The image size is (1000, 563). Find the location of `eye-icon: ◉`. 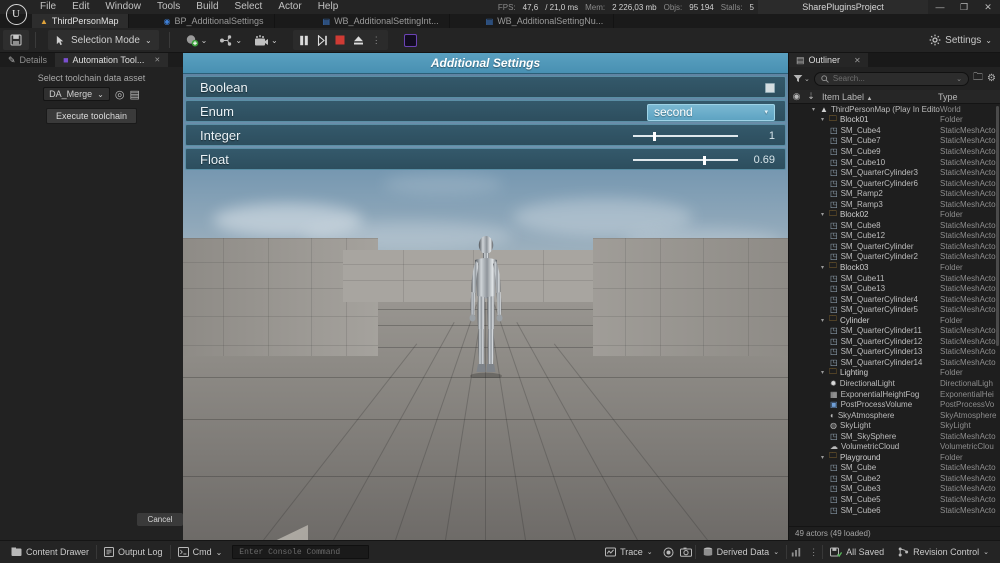

eye-icon: ◉ is located at coordinates (796, 96).